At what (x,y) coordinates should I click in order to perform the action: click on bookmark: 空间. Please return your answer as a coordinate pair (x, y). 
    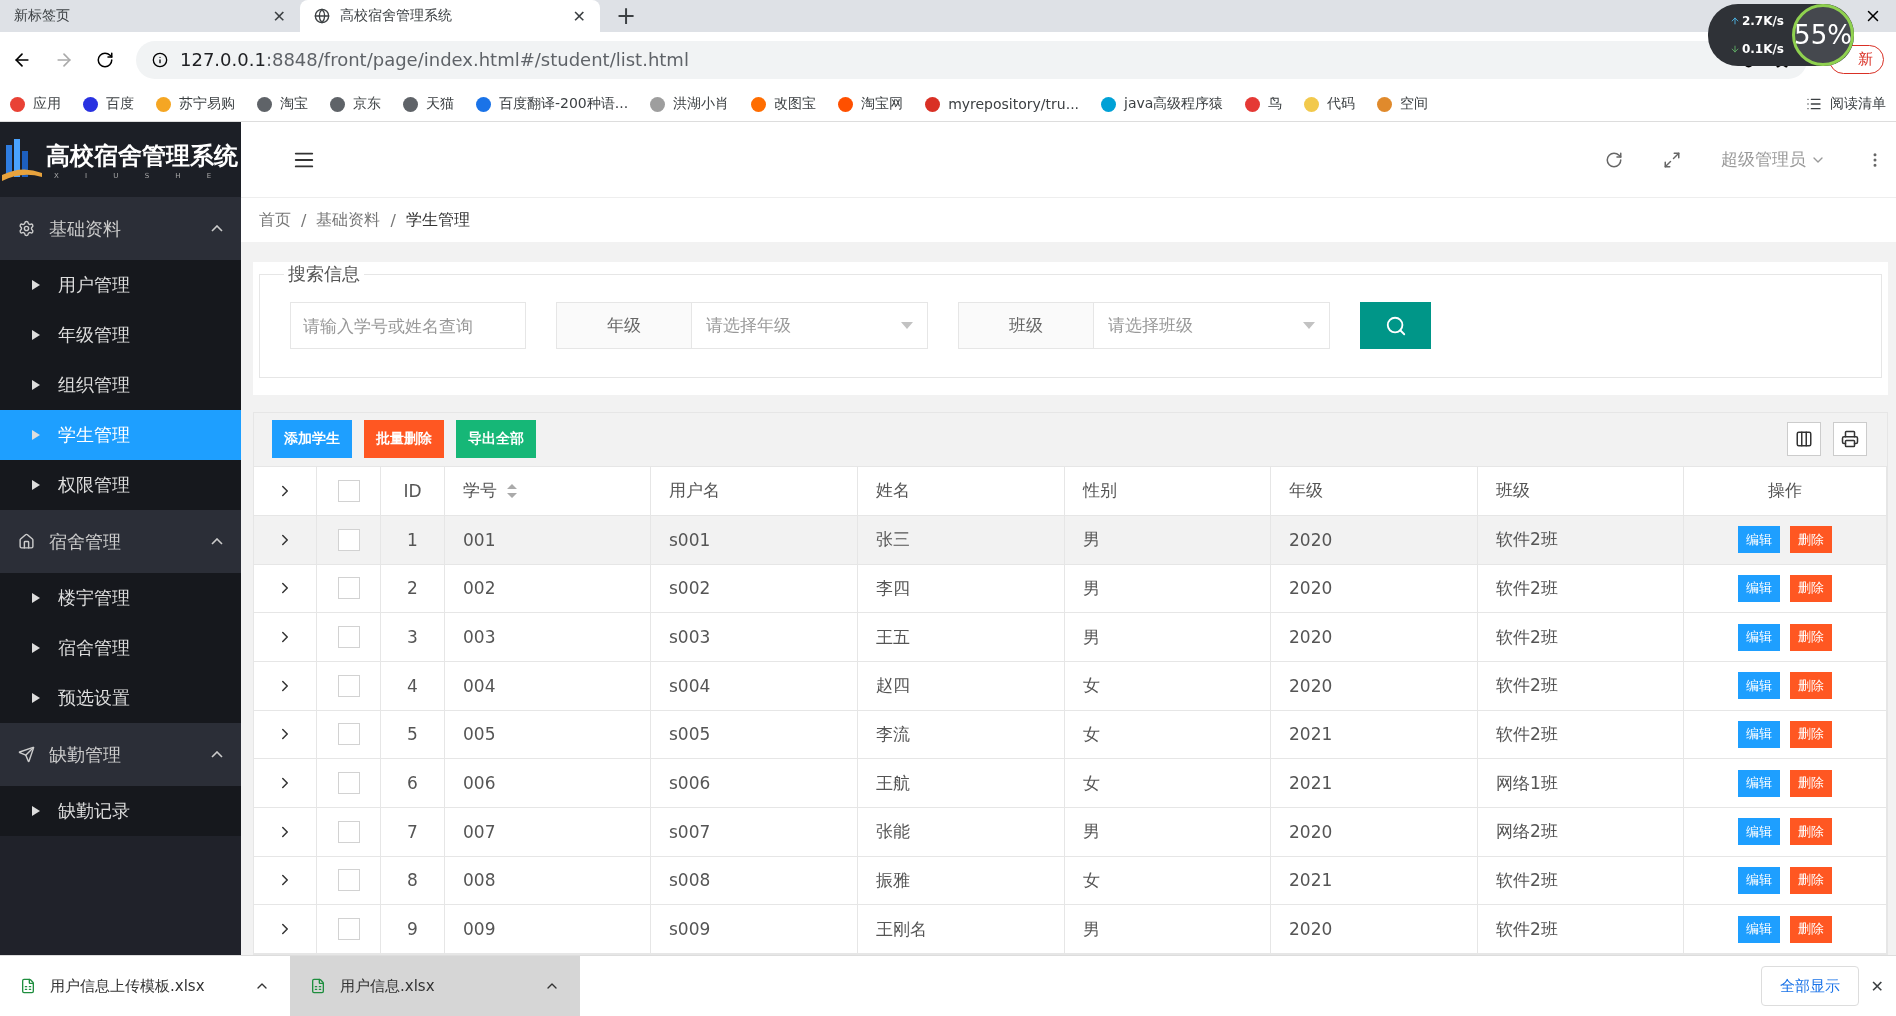
    Looking at the image, I should click on (1403, 104).